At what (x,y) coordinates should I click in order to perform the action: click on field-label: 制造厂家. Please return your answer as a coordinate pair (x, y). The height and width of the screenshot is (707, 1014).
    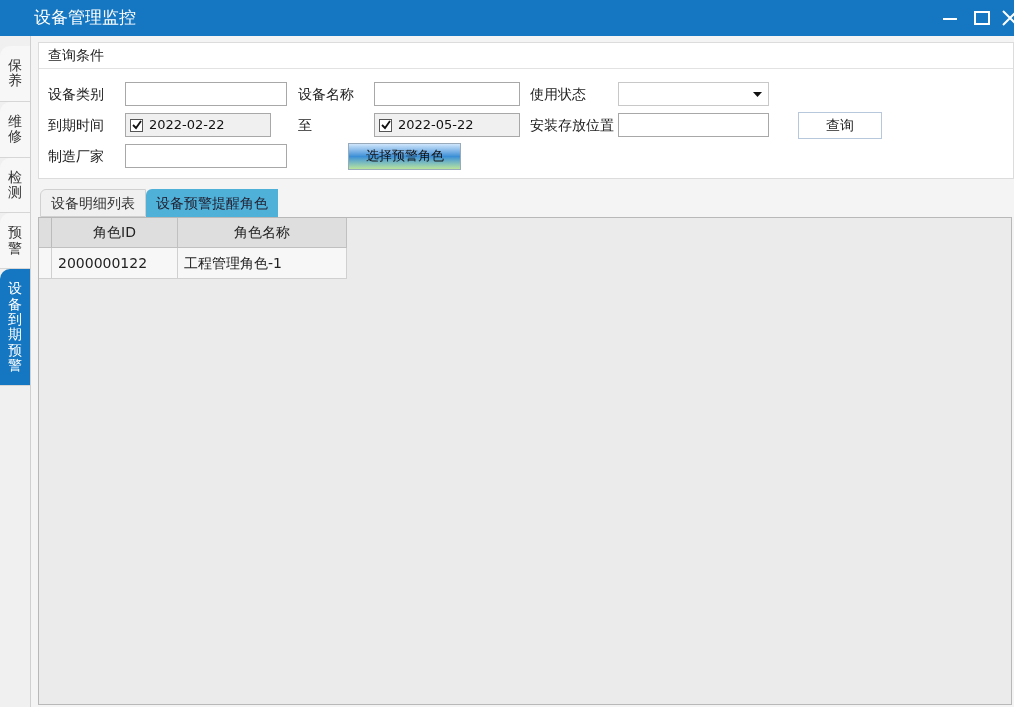
    Looking at the image, I should click on (76, 156).